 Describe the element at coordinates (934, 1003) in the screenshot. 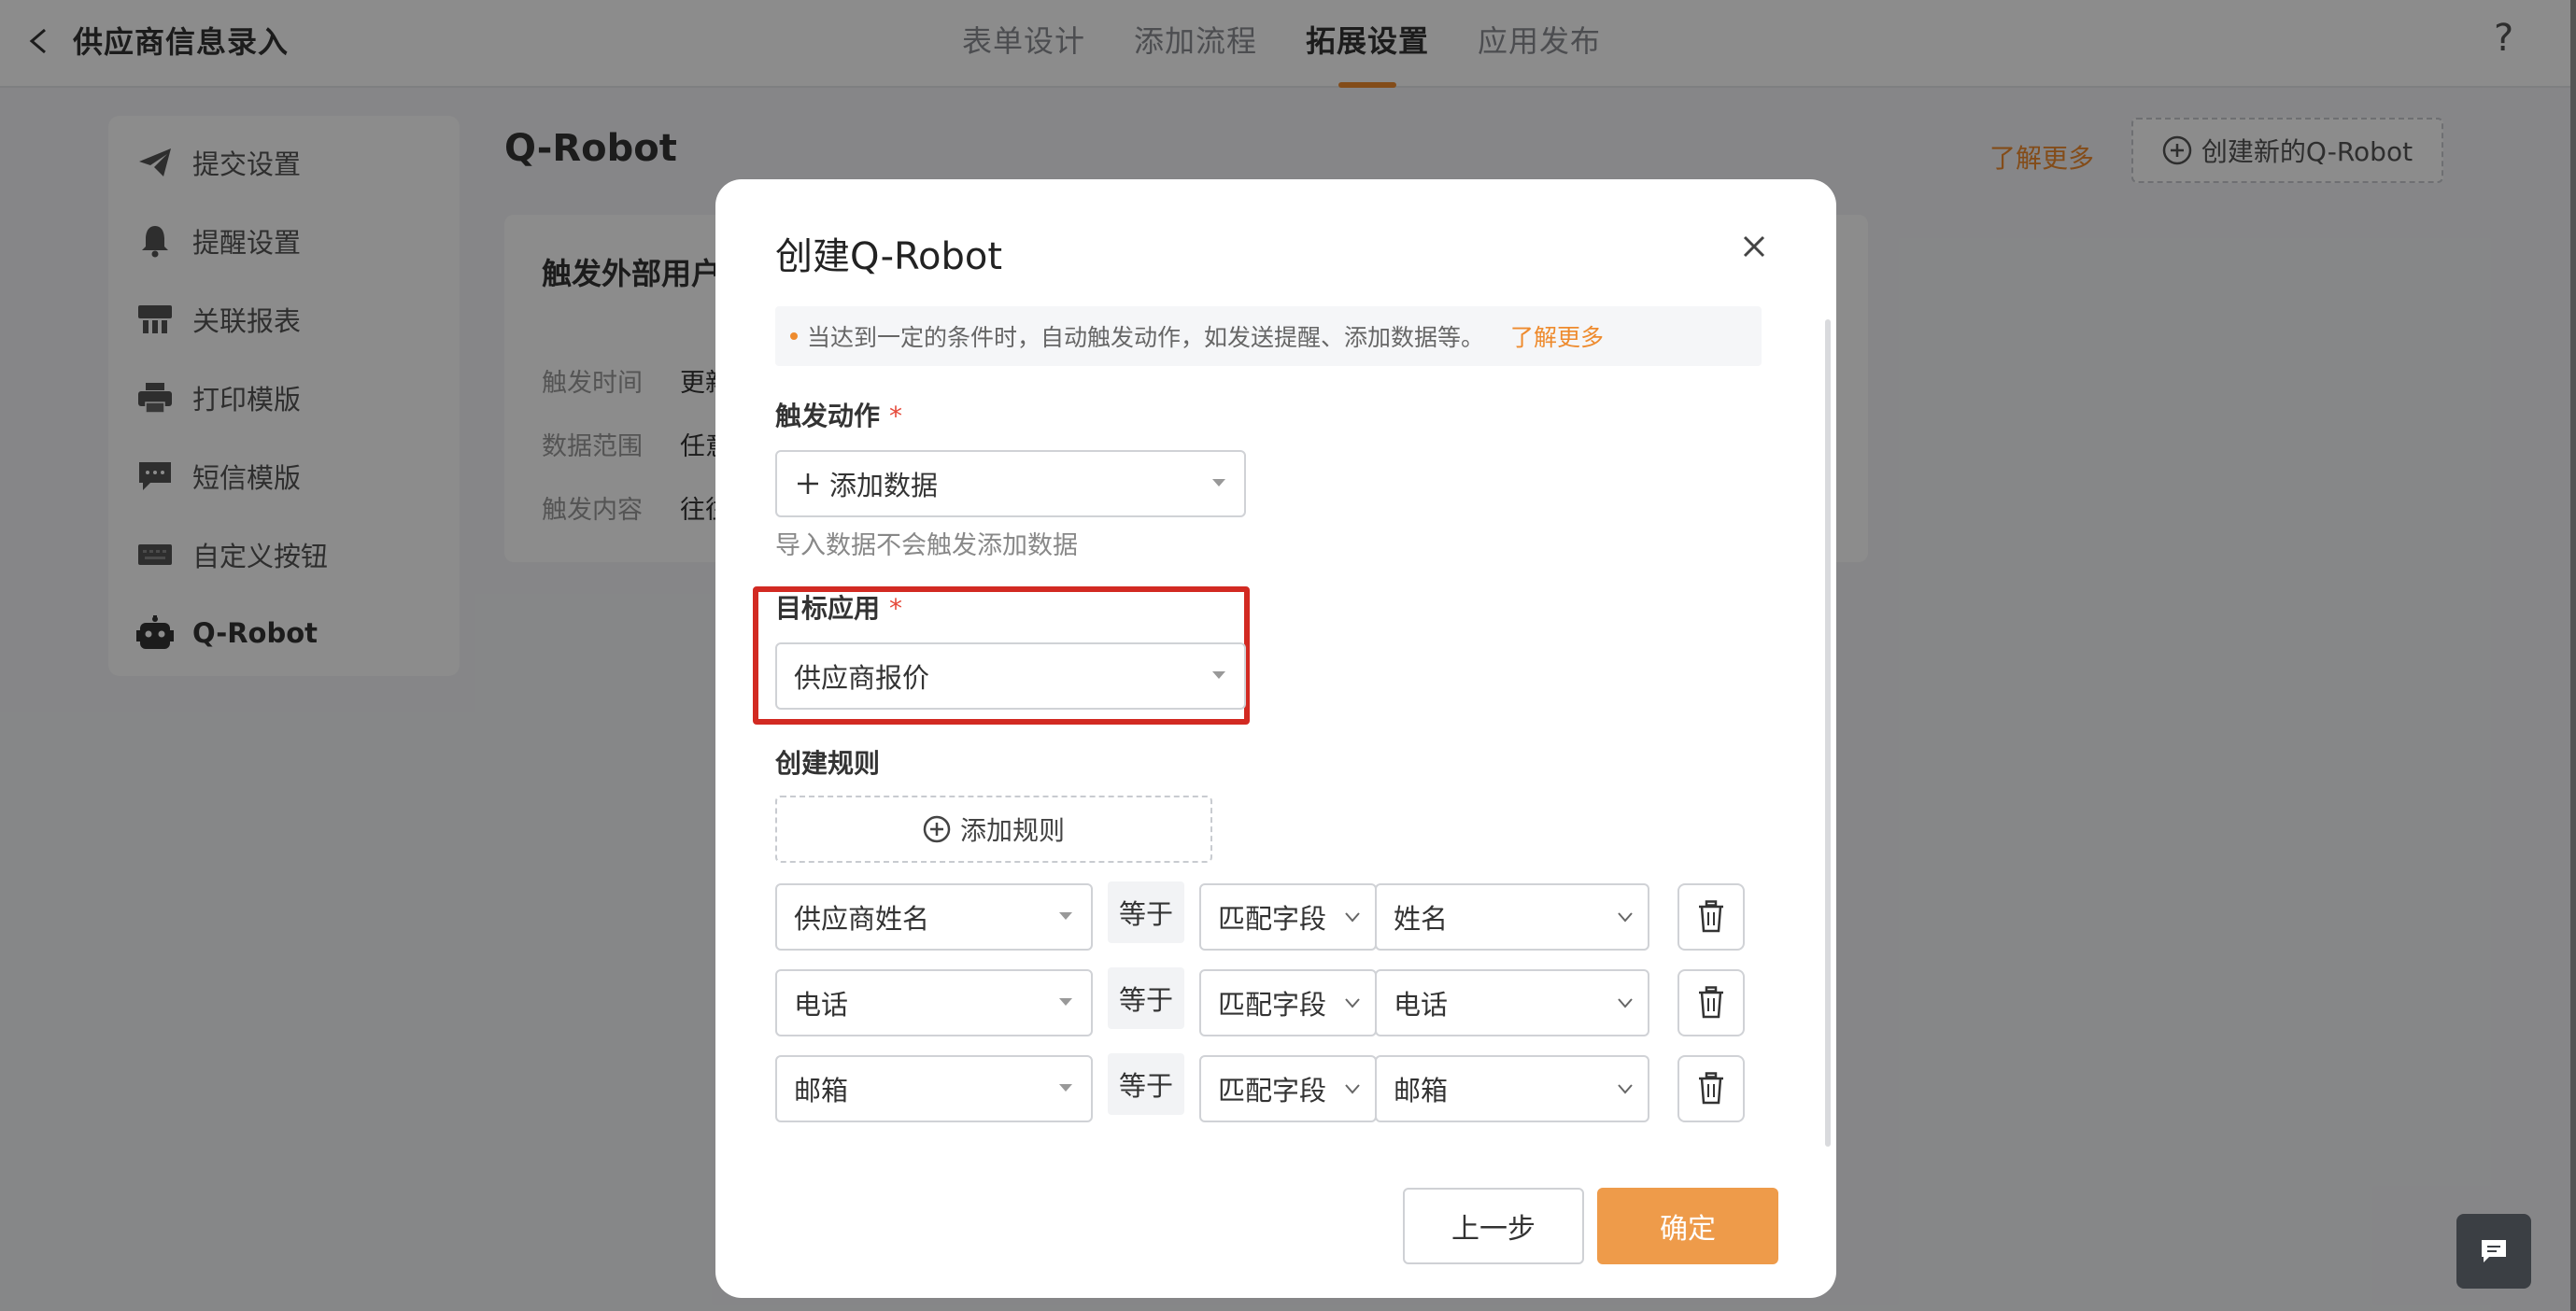

I see `rule-field-select: 电话` at that location.